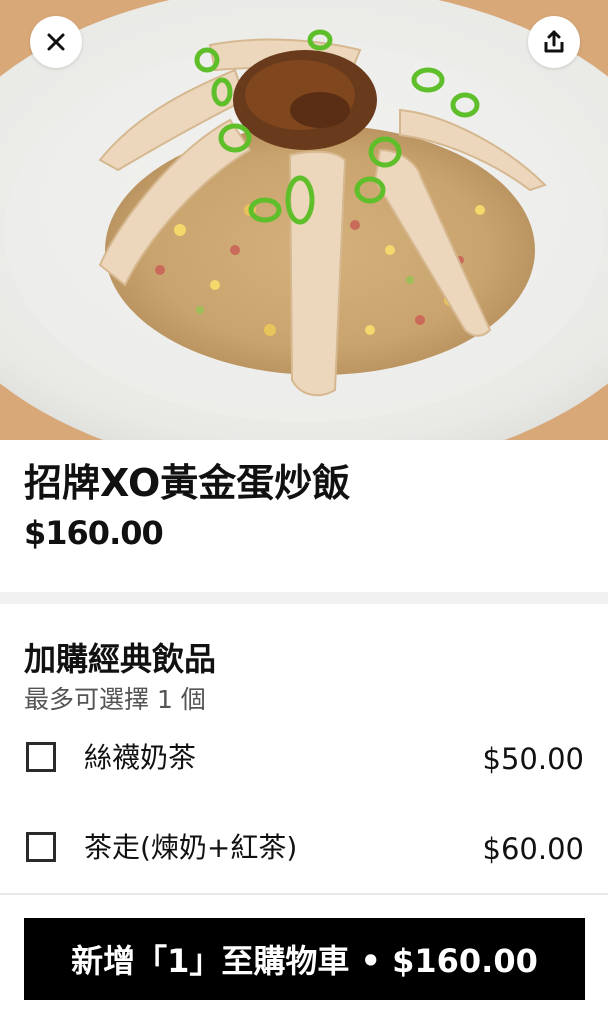  I want to click on option-price: $50.00, so click(533, 759).